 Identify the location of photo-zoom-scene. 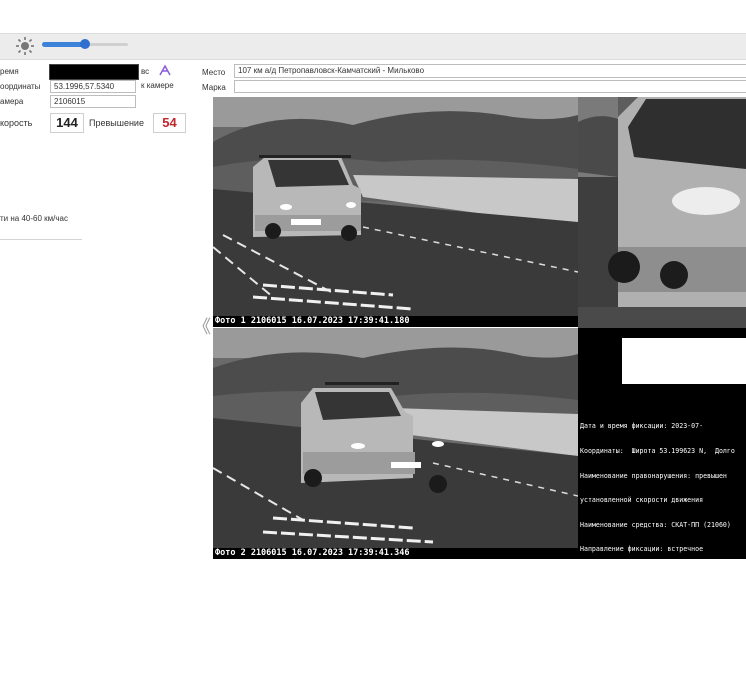
(662, 212).